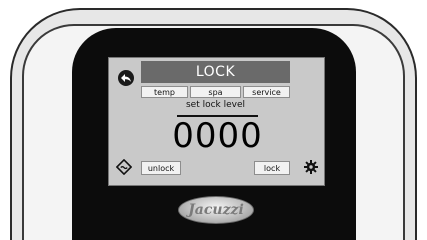 The width and height of the screenshot is (427, 240). I want to click on tab-temp: temp, so click(164, 92).